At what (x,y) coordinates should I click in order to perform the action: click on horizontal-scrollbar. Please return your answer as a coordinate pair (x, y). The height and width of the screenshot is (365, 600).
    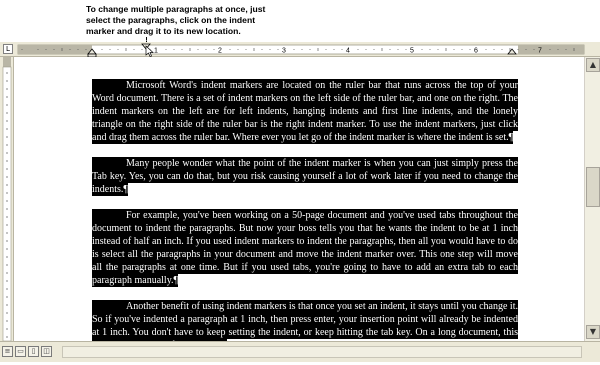
    Looking at the image, I should click on (322, 352).